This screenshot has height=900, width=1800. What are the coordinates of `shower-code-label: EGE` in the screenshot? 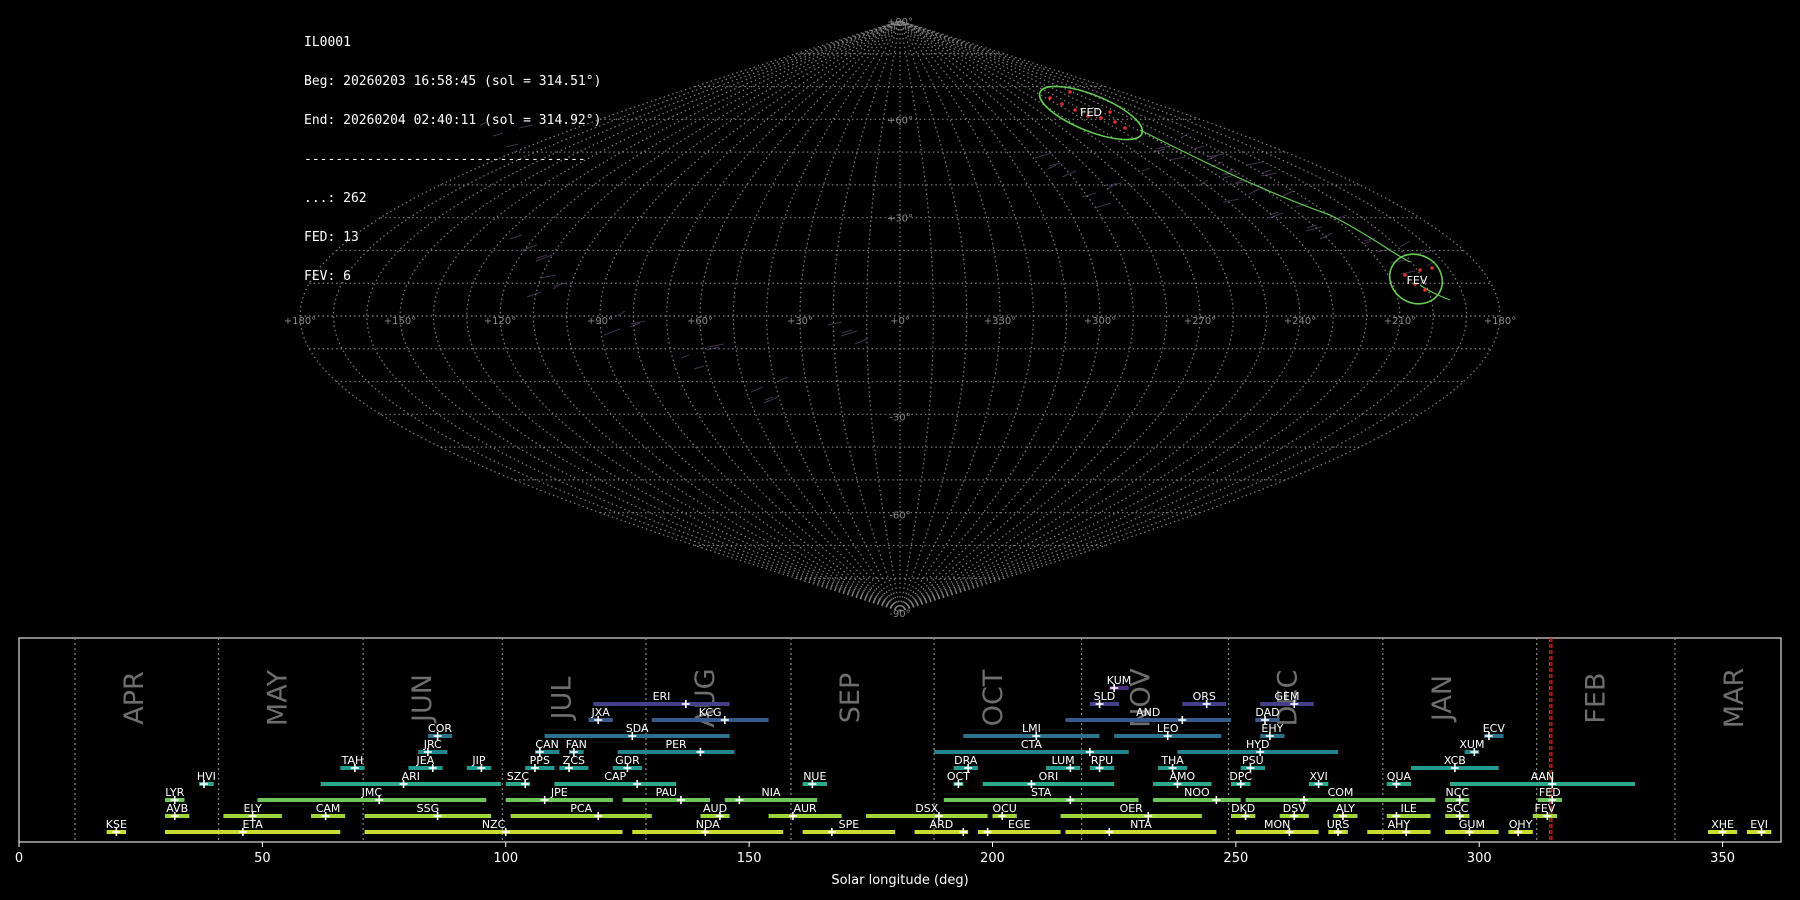 It's located at (1019, 824).